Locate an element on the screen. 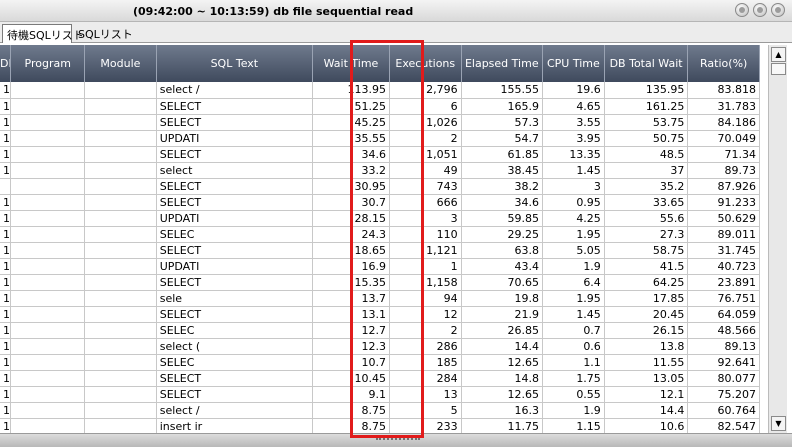 Image resolution: width=792 pixels, height=447 pixels. table-row: 1 SELEC 12.7 2 26.85 0.7 26.15 48.566 is located at coordinates (380, 330).